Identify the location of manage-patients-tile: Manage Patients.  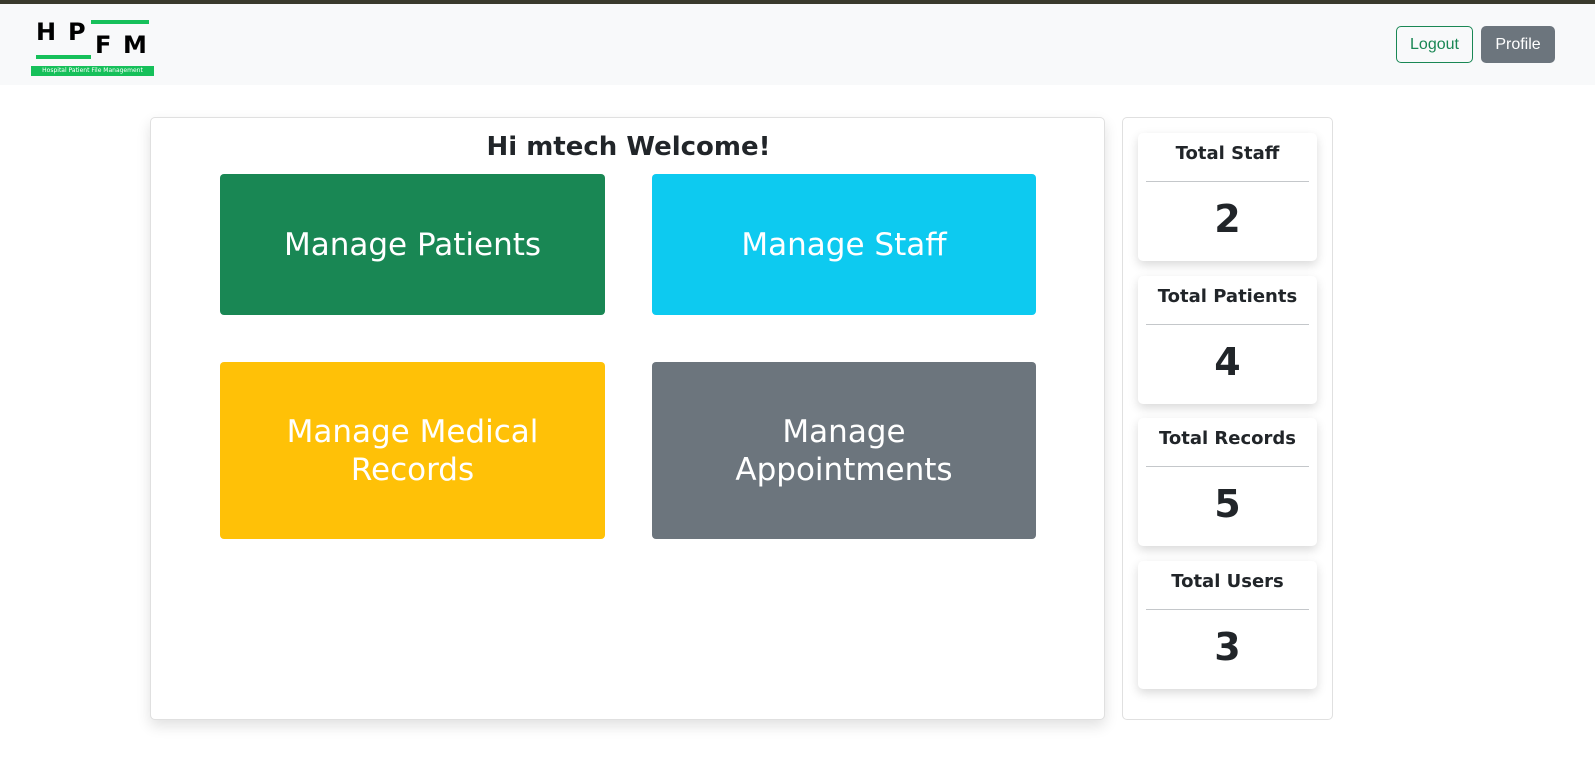
(412, 244).